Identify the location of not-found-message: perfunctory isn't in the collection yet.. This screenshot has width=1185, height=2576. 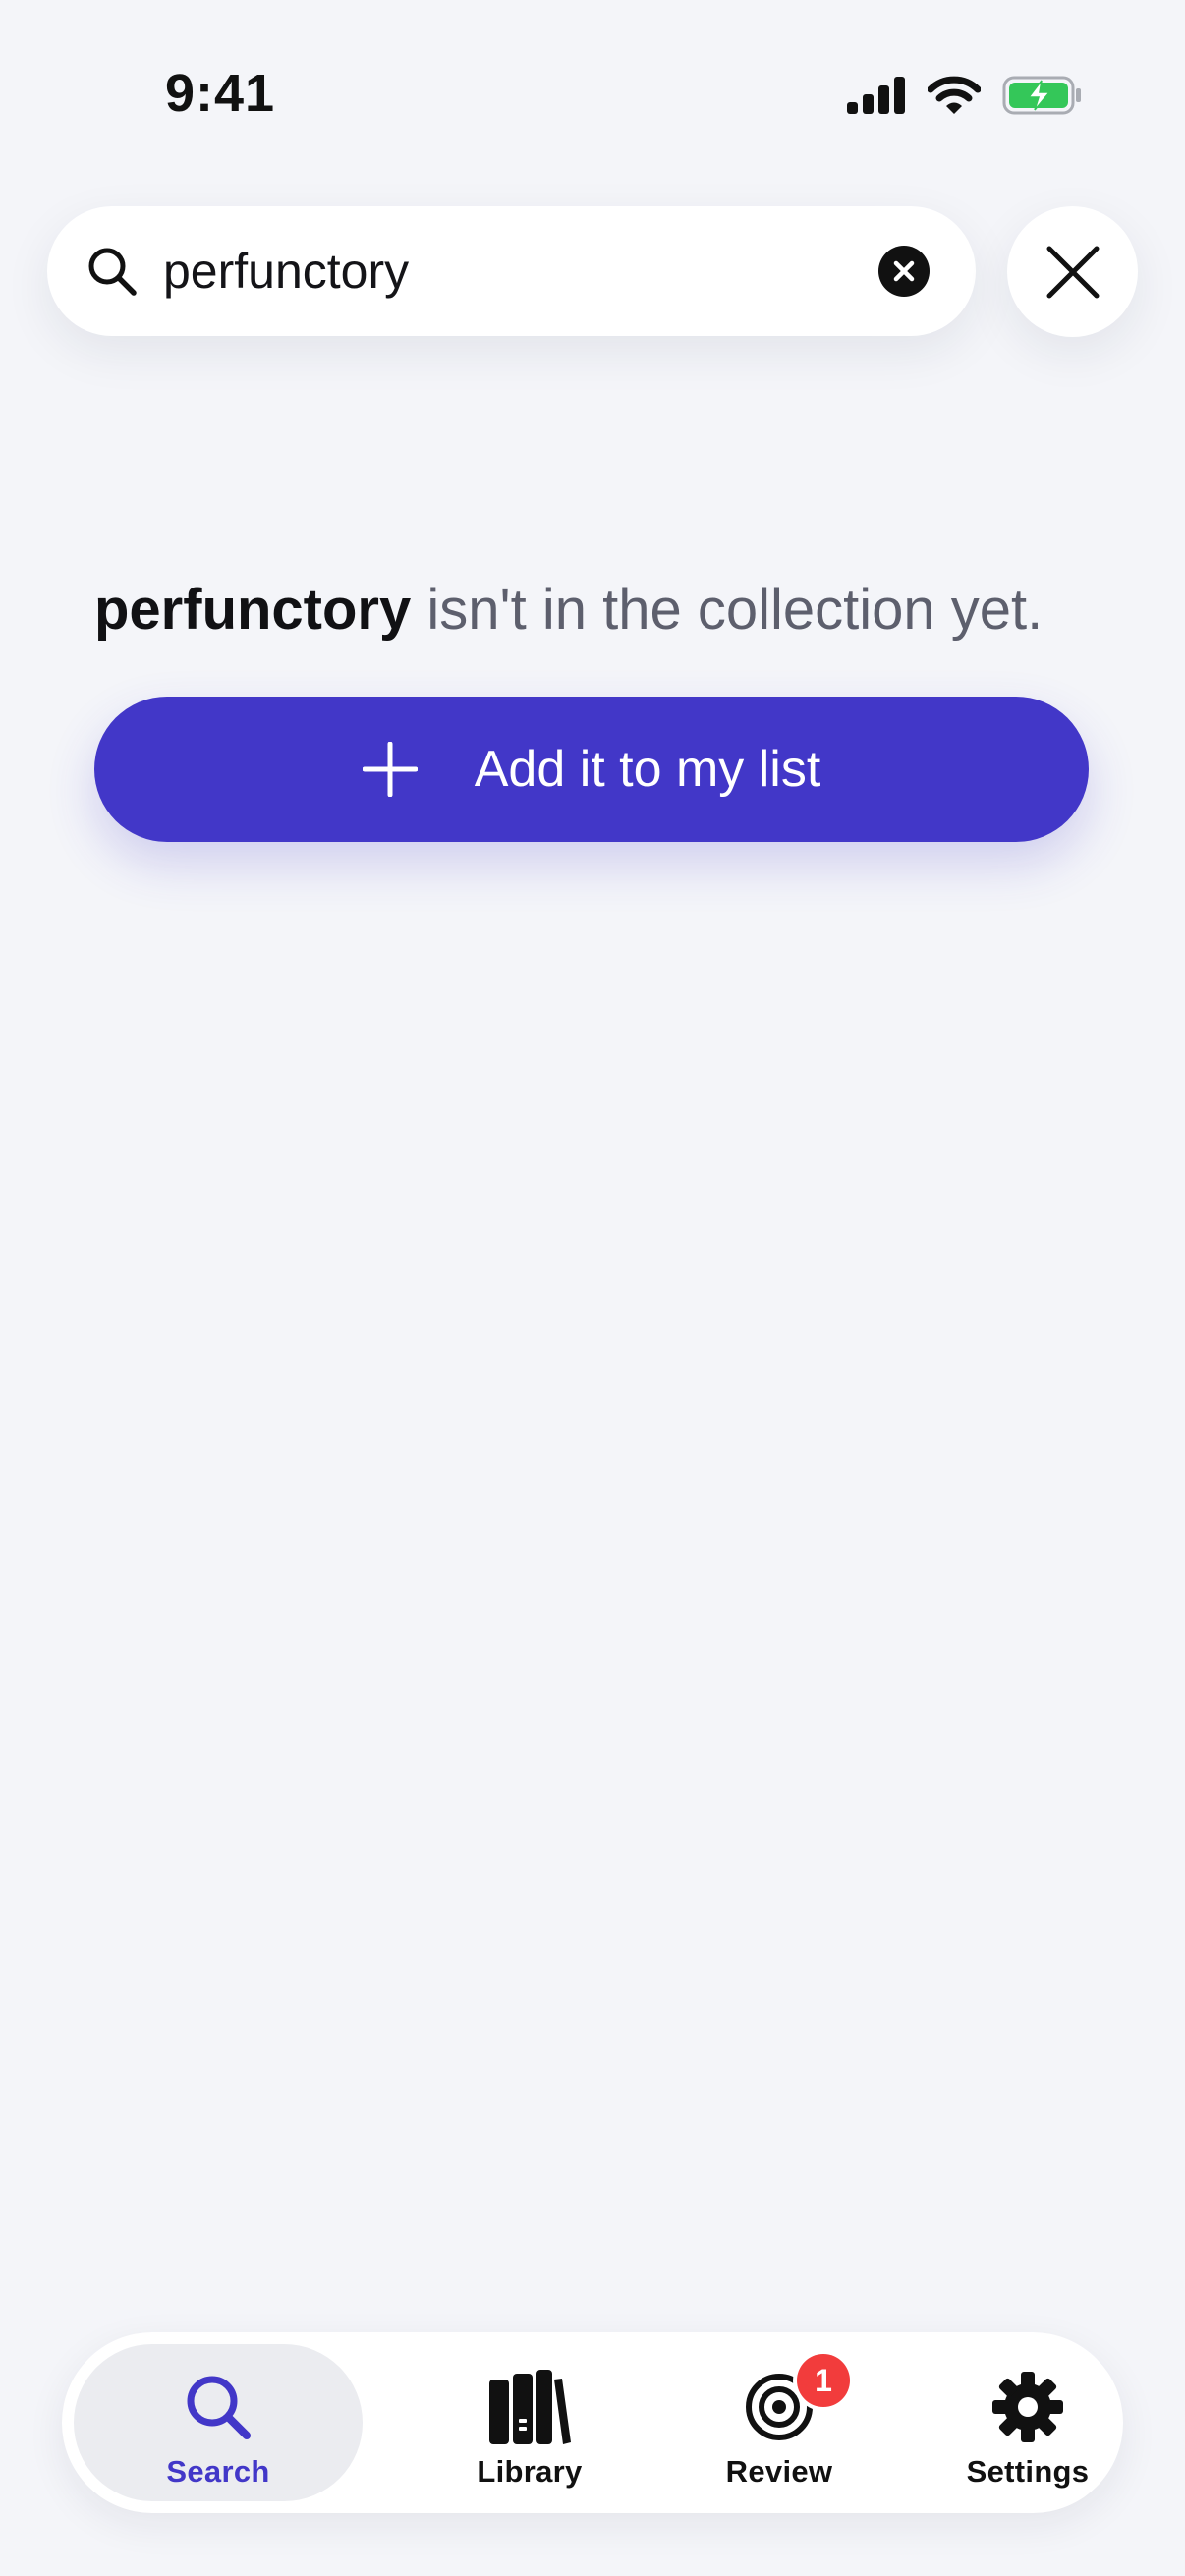
(596, 610).